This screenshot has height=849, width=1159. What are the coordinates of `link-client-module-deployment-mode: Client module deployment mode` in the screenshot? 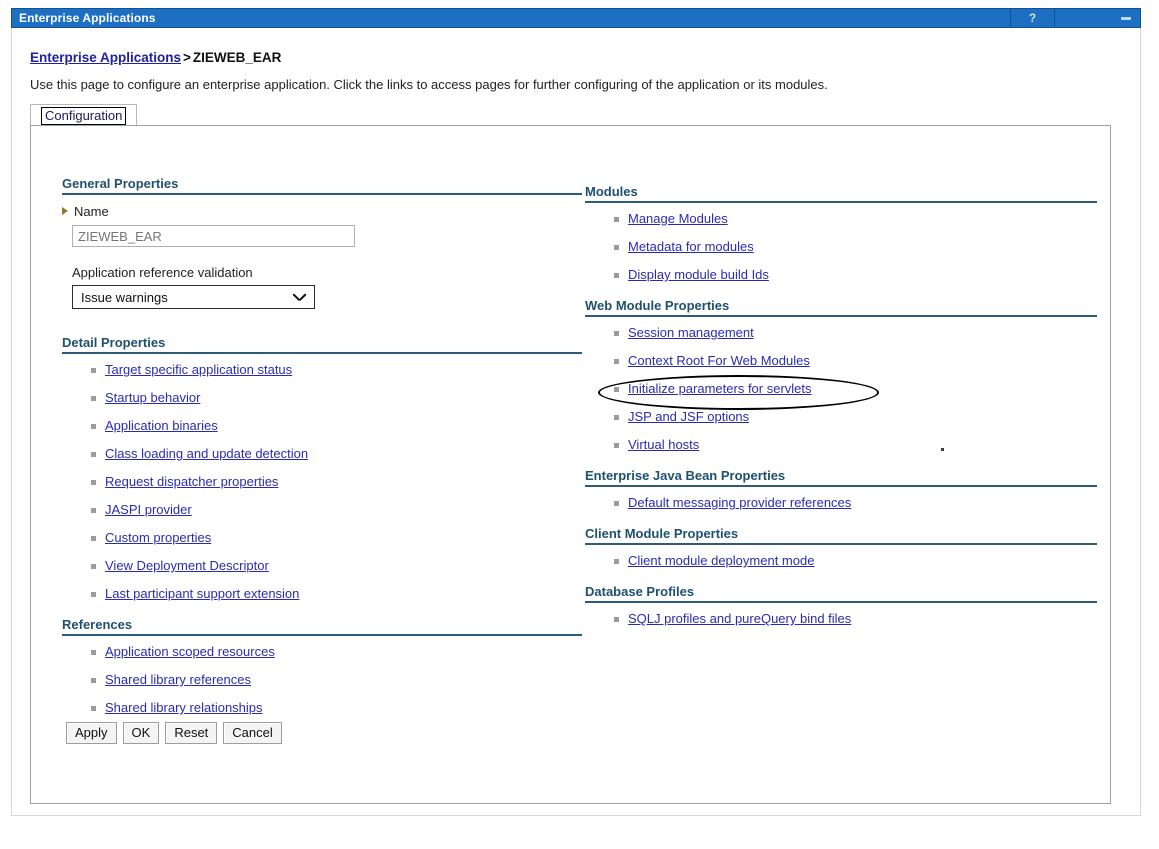 It's located at (721, 560).